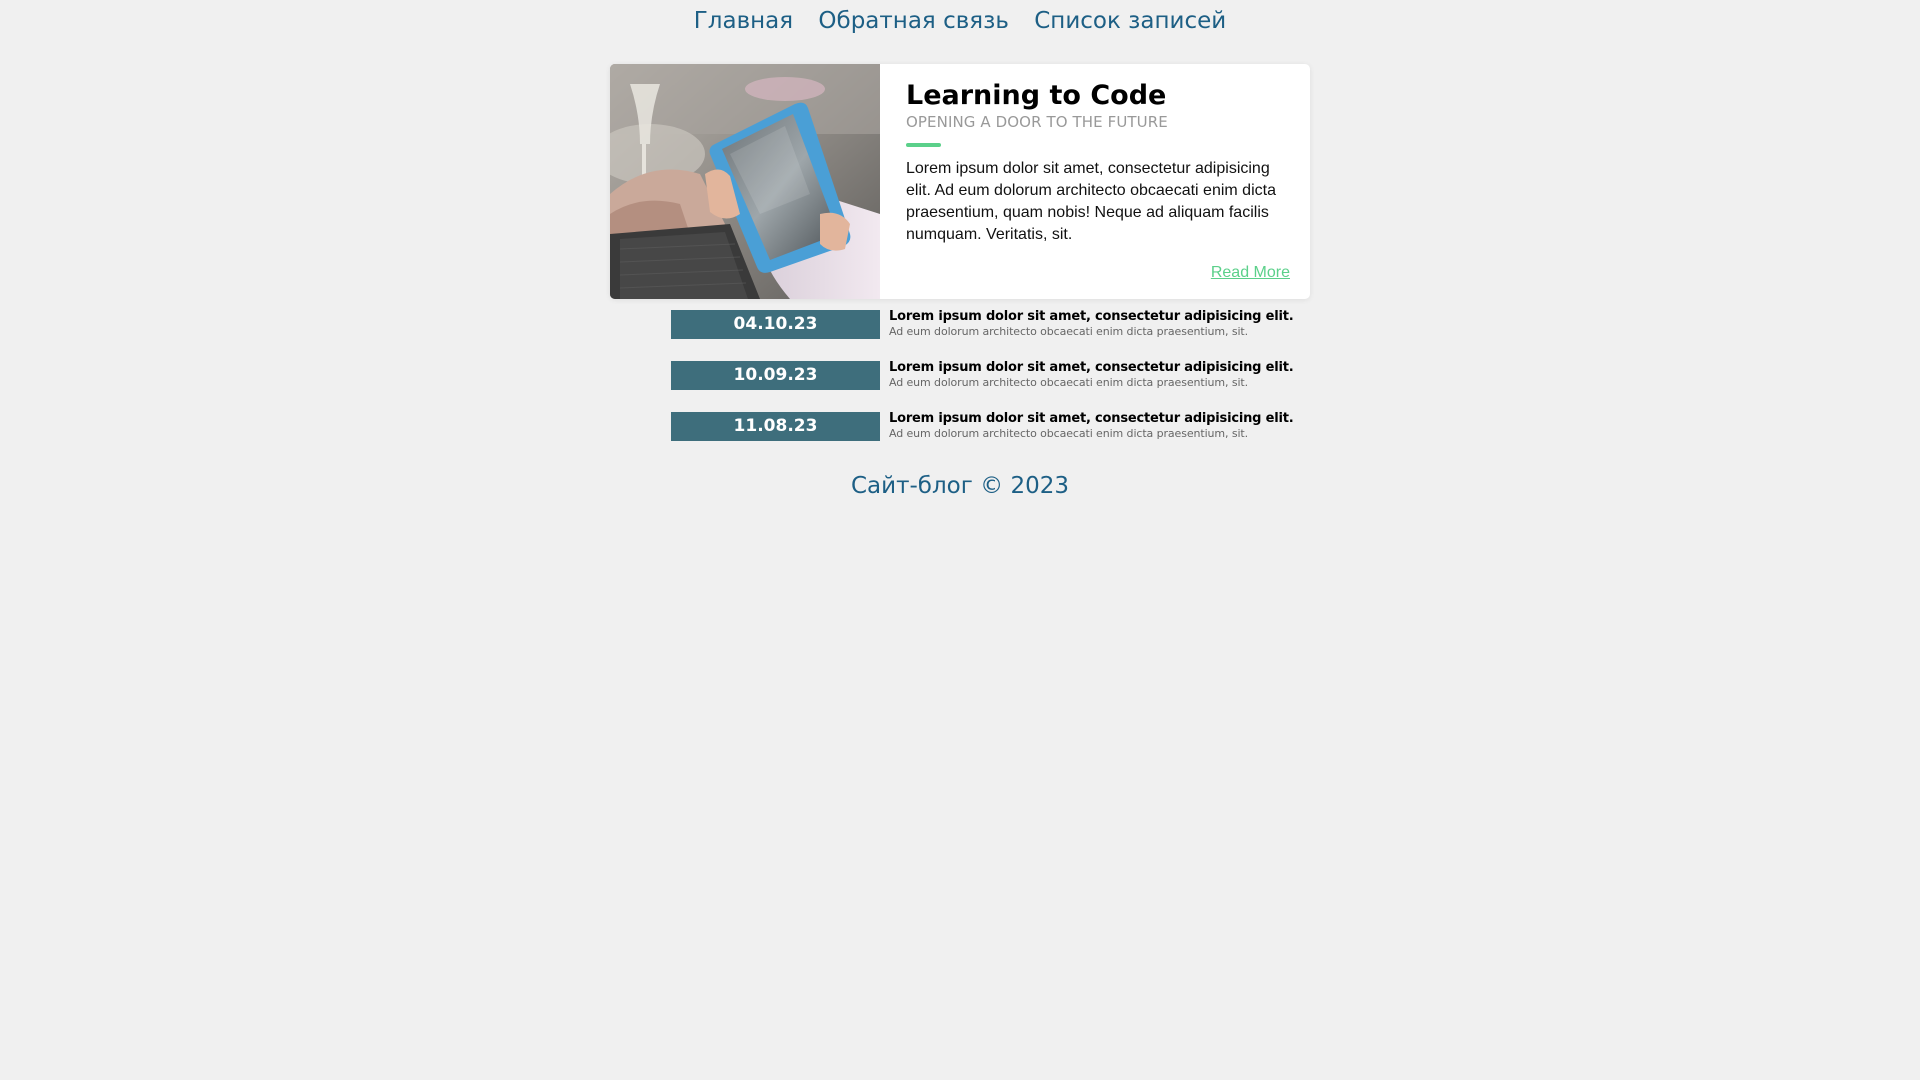 The width and height of the screenshot is (1920, 1080). I want to click on featured-post-subtitle: OPENING A DOOR TO THE FUTURE, so click(1037, 122).